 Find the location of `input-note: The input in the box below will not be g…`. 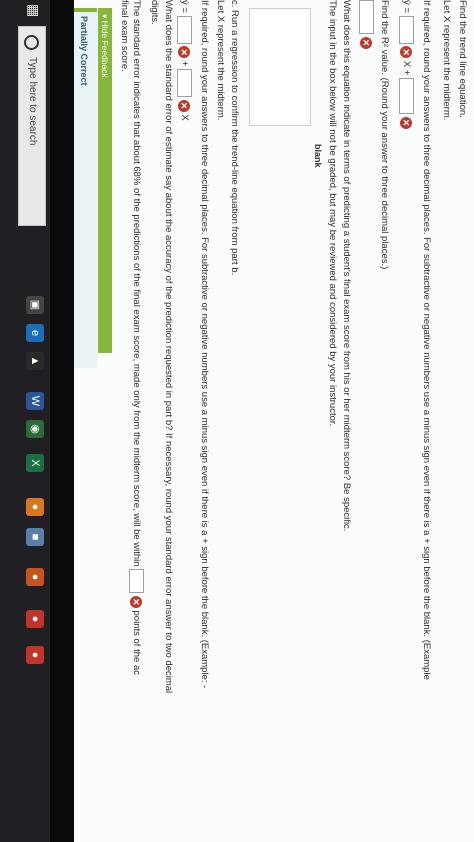

input-note: The input in the box below will not be g… is located at coordinates (332, 213).